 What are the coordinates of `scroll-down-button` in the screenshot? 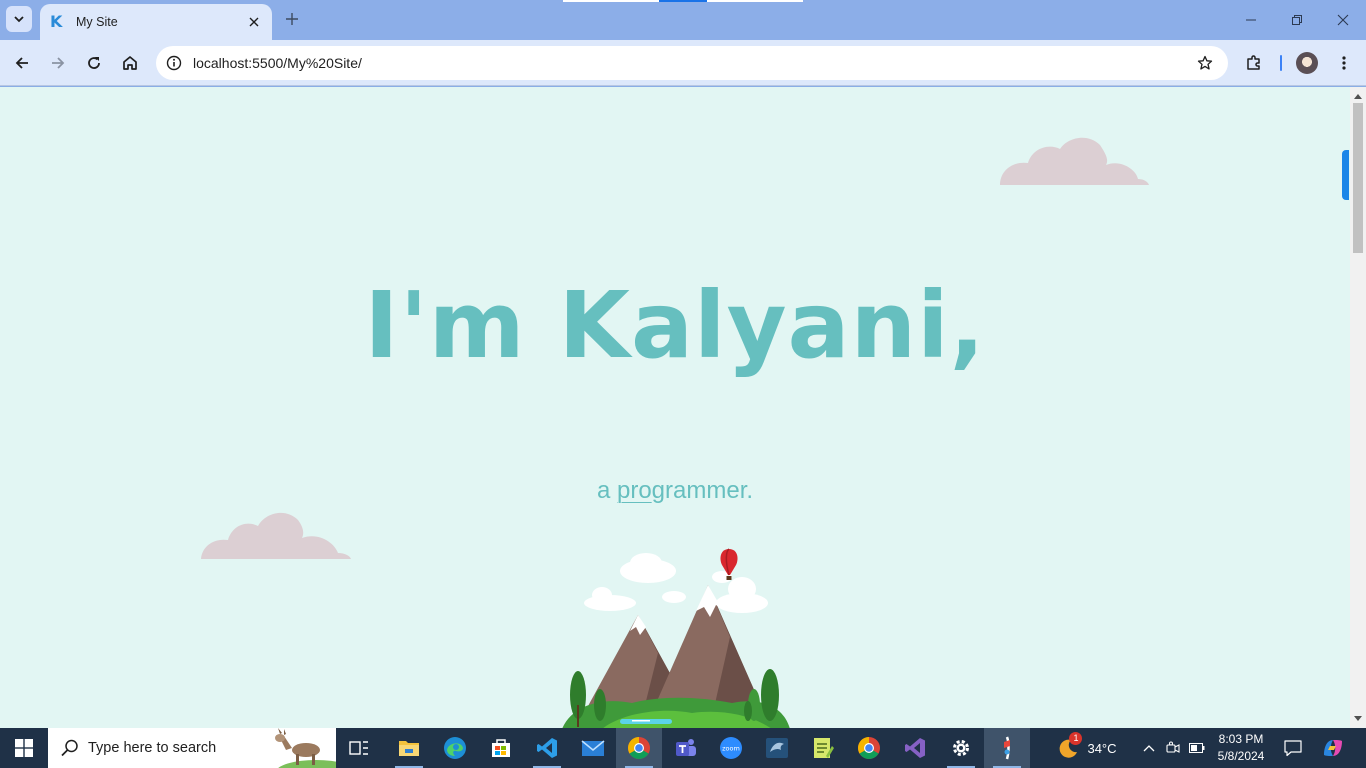 It's located at (1358, 719).